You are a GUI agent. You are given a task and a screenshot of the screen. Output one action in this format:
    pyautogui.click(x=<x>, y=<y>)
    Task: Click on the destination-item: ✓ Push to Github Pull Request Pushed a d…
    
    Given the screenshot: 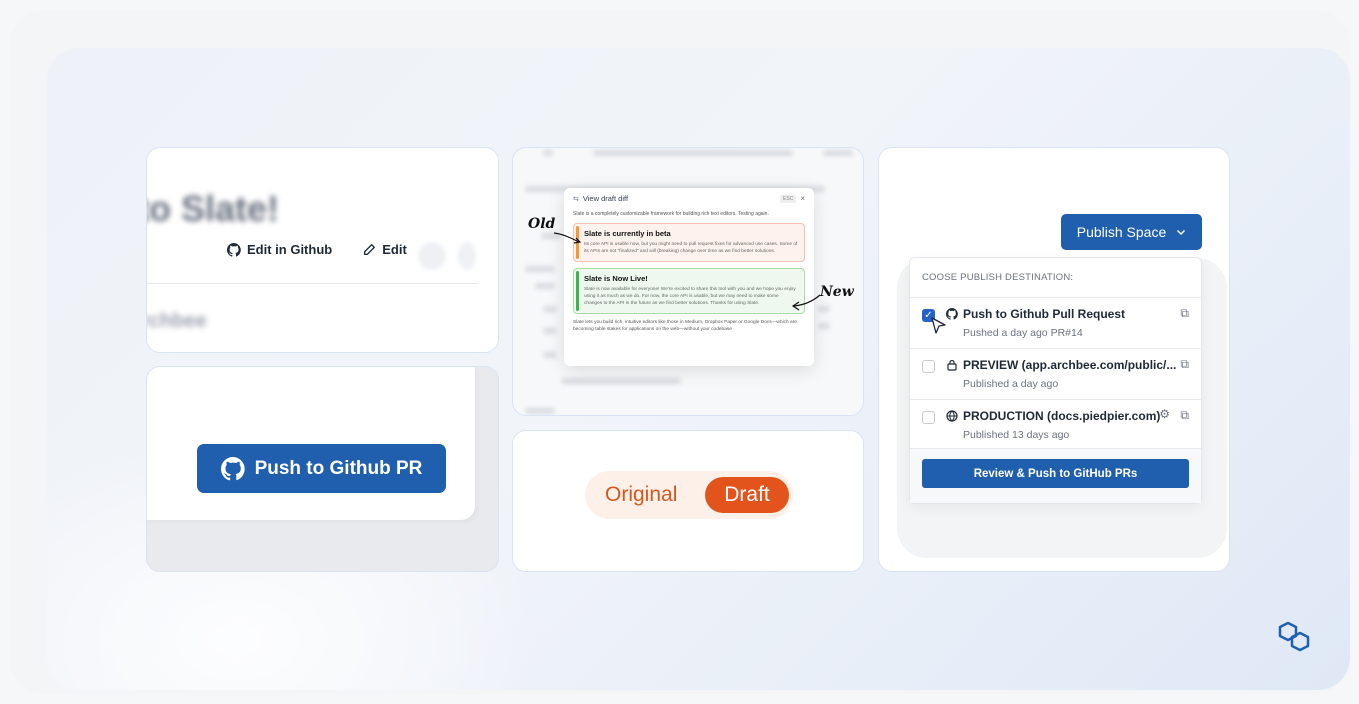 What is the action you would take?
    pyautogui.click(x=1055, y=323)
    